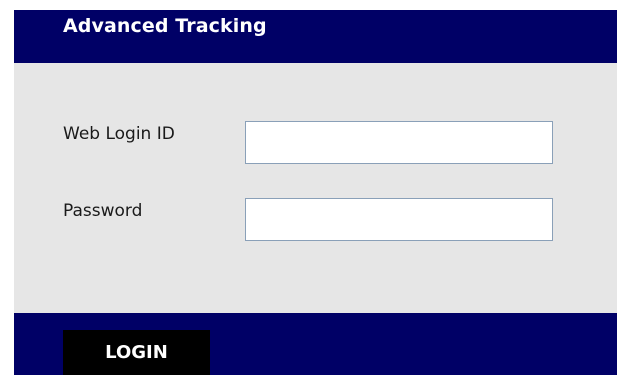 The width and height of the screenshot is (617, 375). Describe the element at coordinates (119, 134) in the screenshot. I see `web-login-id-label: Web Login ID` at that location.